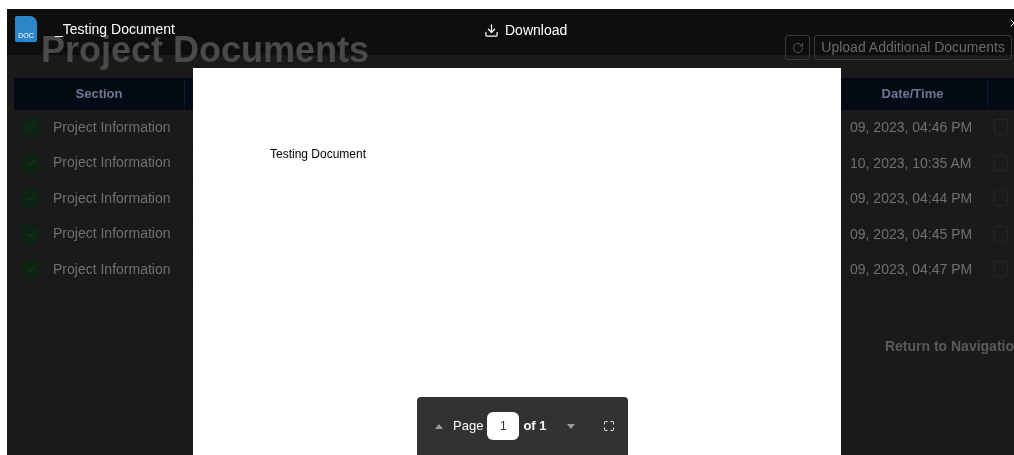 Image resolution: width=1014 pixels, height=455 pixels. Describe the element at coordinates (439, 426) in the screenshot. I see `previous-page-icon` at that location.